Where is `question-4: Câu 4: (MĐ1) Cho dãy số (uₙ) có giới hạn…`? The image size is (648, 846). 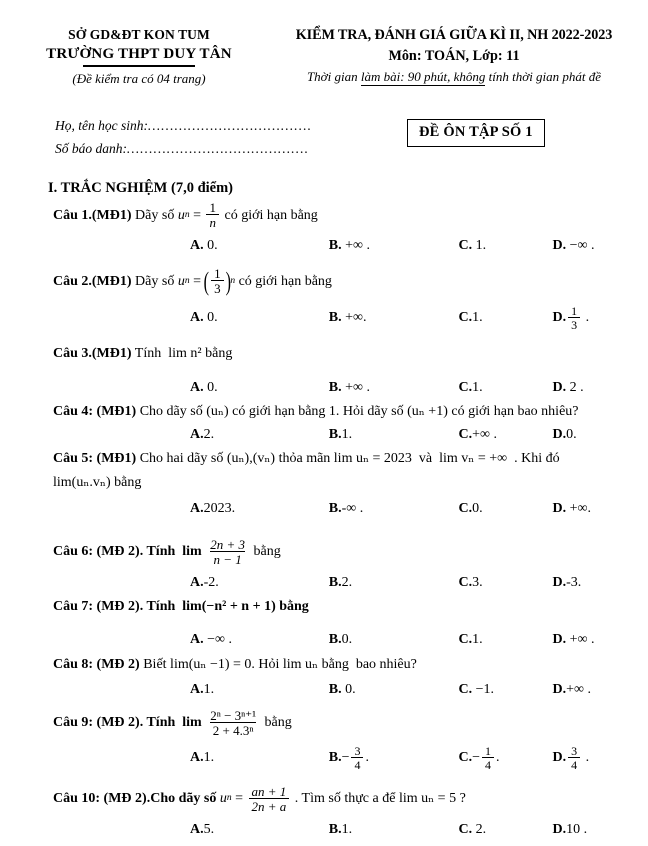 question-4: Câu 4: (MĐ1) Cho dãy số (uₙ) có giới hạn… is located at coordinates (324, 425).